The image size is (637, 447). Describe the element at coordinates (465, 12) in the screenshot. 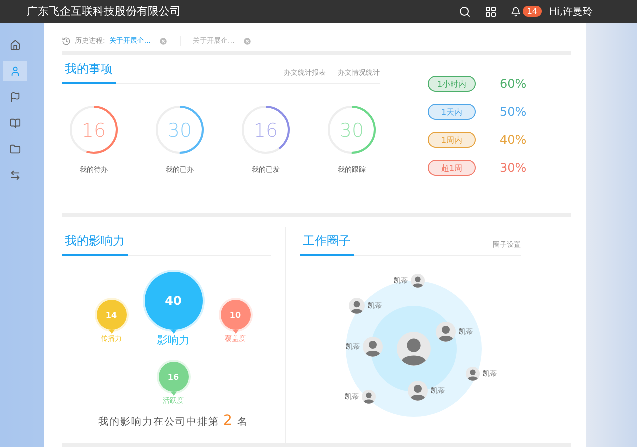

I see `search-icon` at that location.